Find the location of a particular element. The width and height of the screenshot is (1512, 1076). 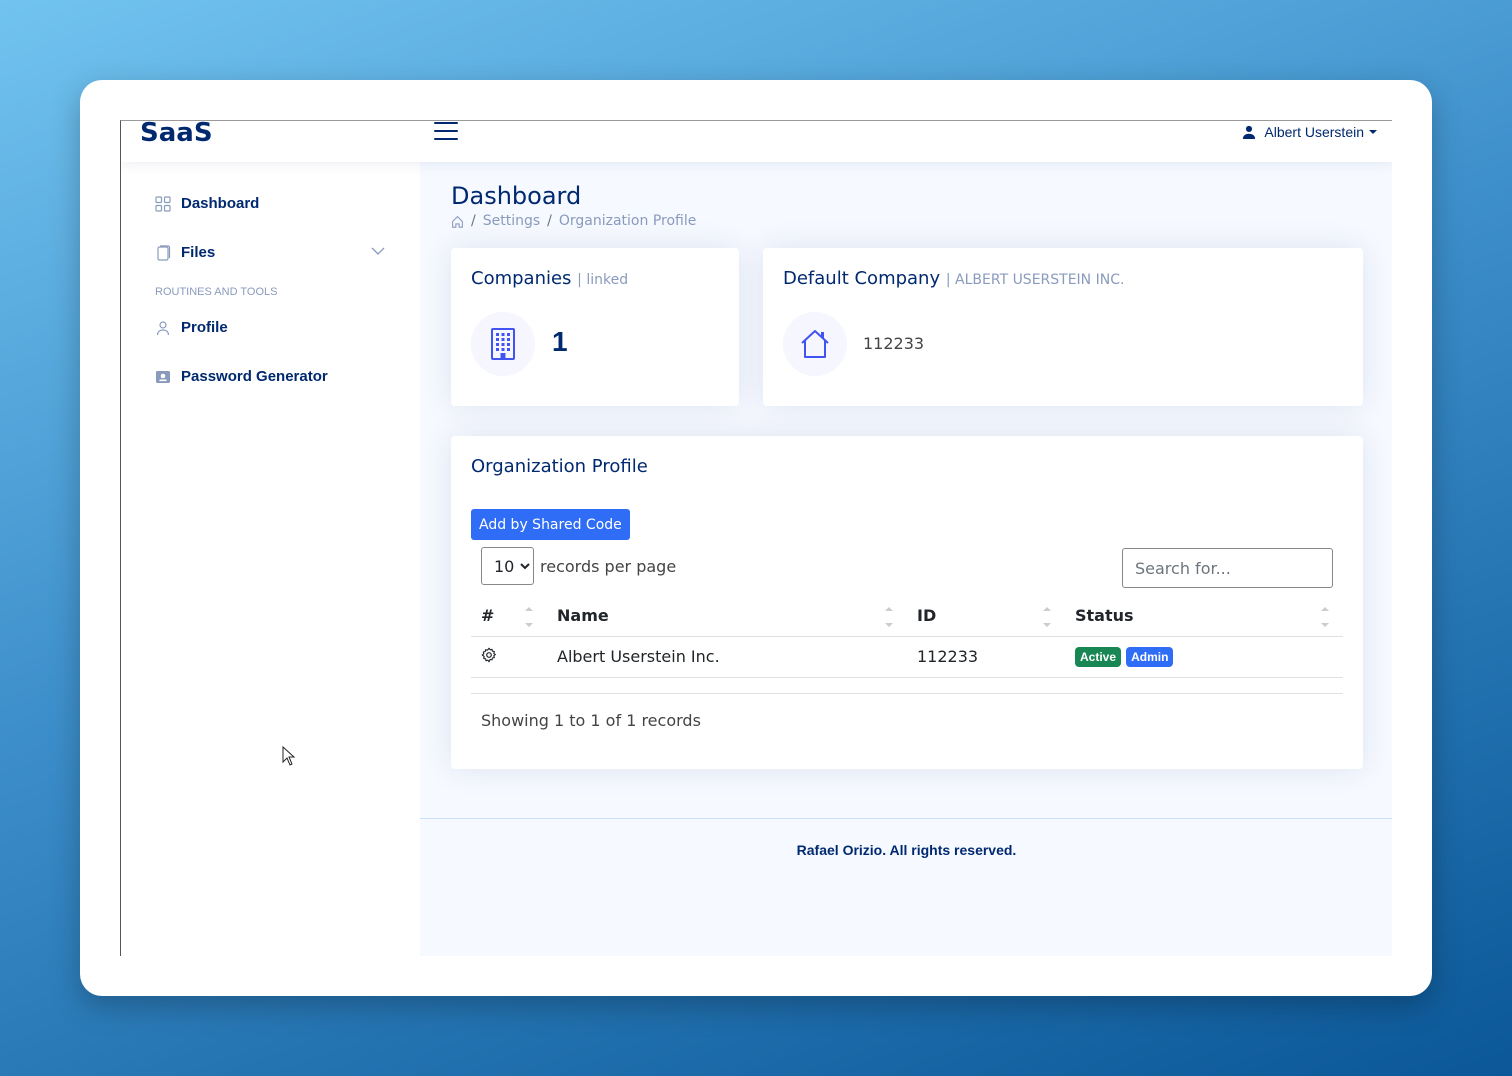

breadcrumb-item: Settings is located at coordinates (511, 221).